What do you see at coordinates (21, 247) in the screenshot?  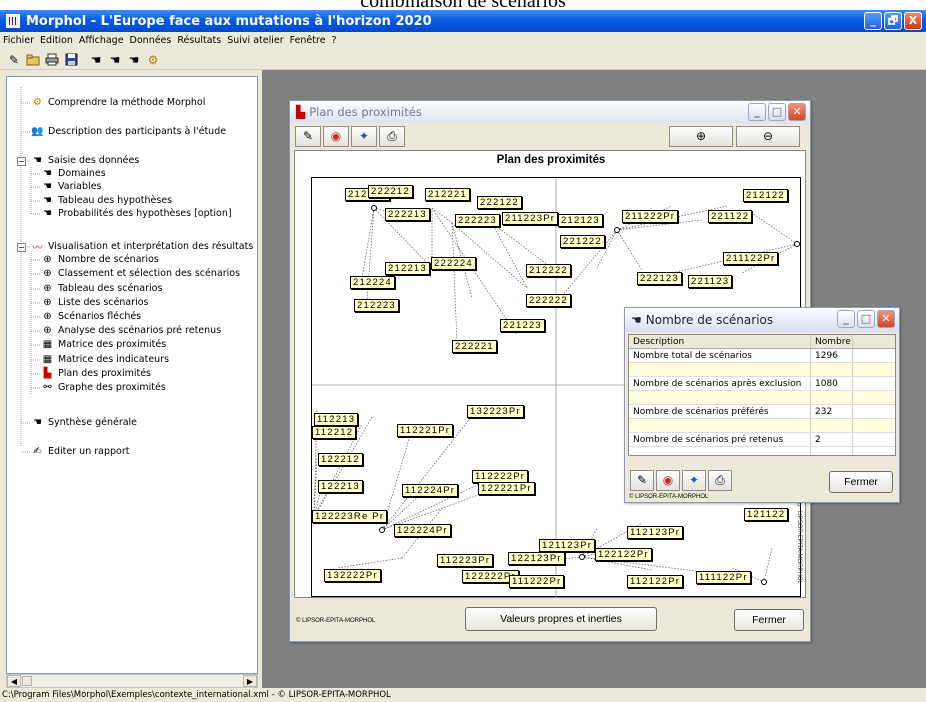 I see `expand-toggle-visualisation: −` at bounding box center [21, 247].